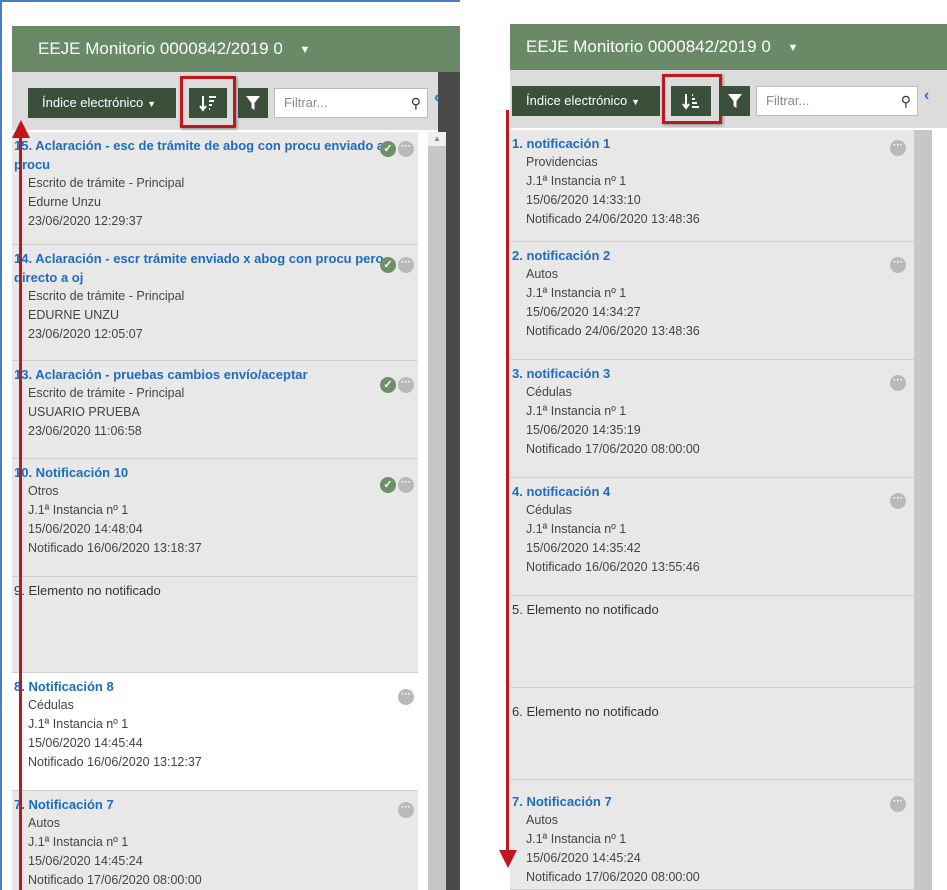  I want to click on sort-ascending-icon, so click(690, 102).